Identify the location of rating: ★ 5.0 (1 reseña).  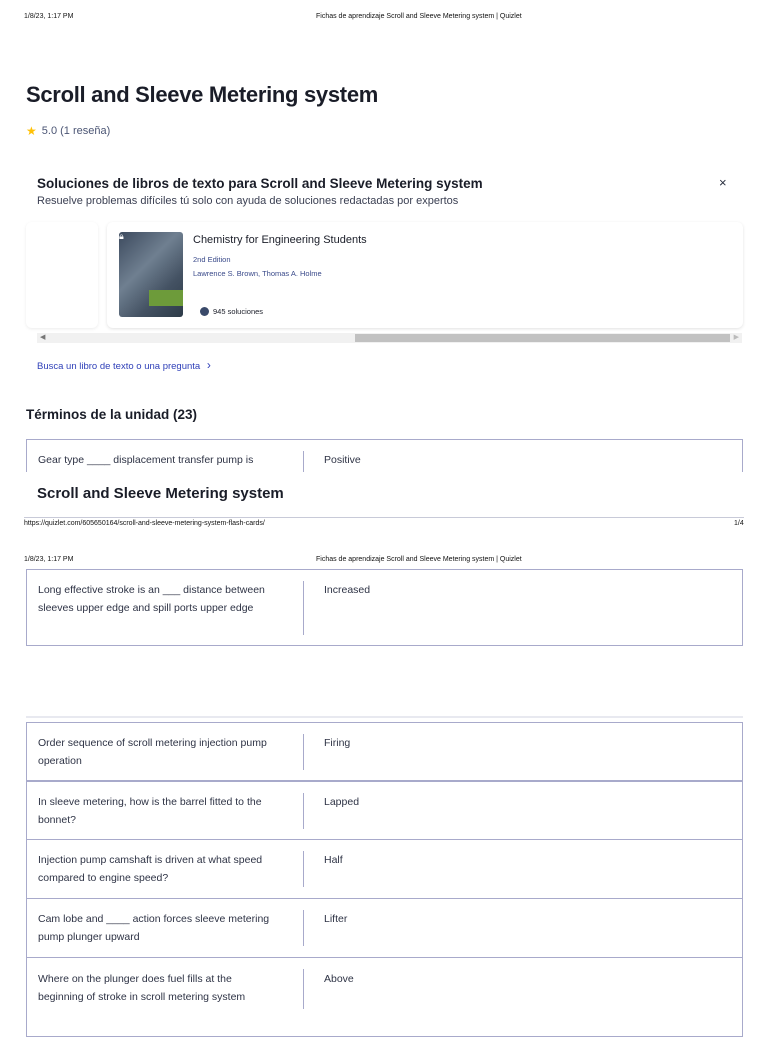
(68, 131).